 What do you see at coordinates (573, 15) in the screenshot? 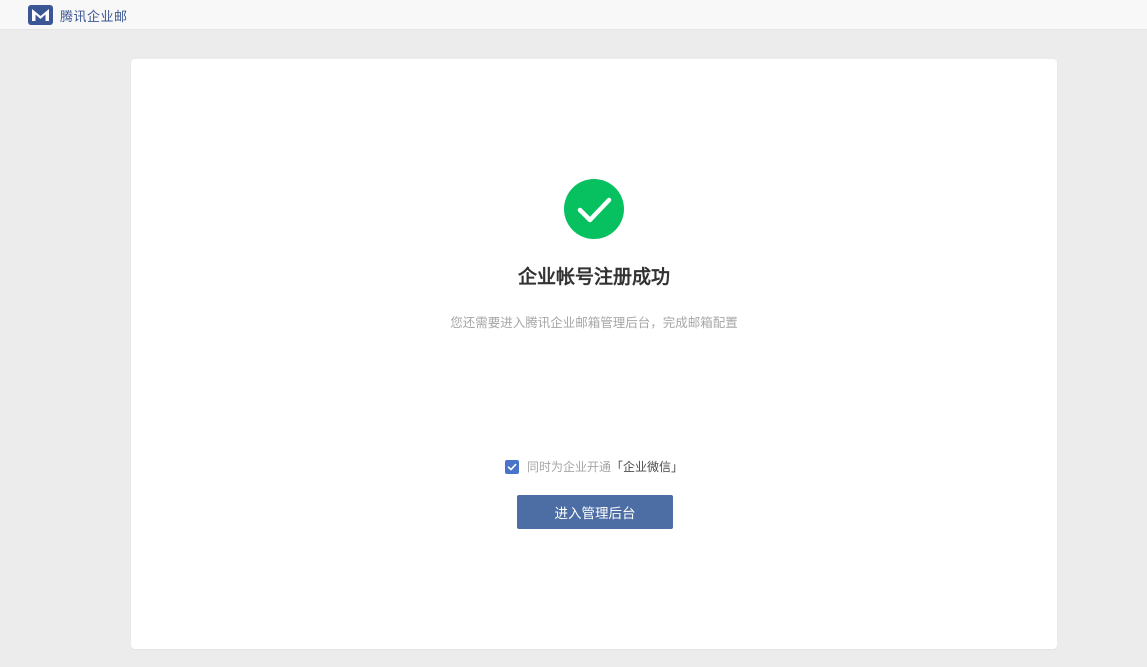
I see `top-bar: 腾讯企业邮` at bounding box center [573, 15].